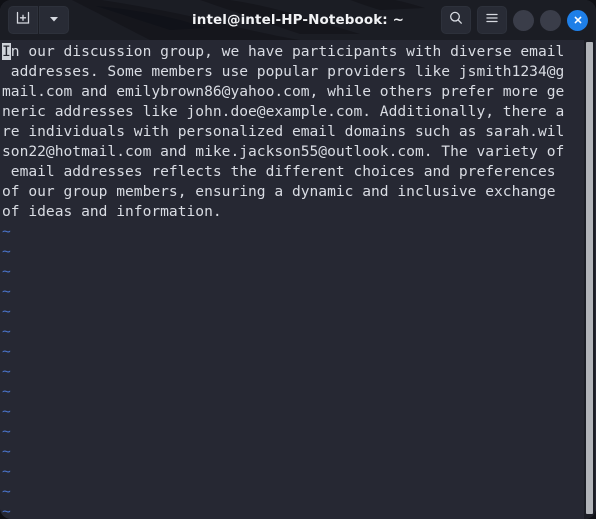 Image resolution: width=596 pixels, height=519 pixels. I want to click on scrollbar-thumb, so click(589, 278).